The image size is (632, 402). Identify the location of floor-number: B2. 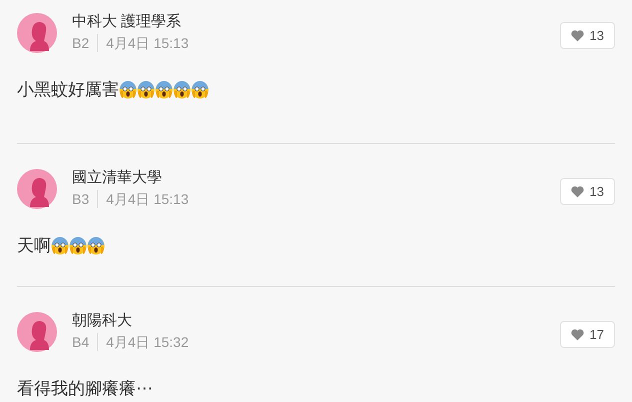
(85, 43).